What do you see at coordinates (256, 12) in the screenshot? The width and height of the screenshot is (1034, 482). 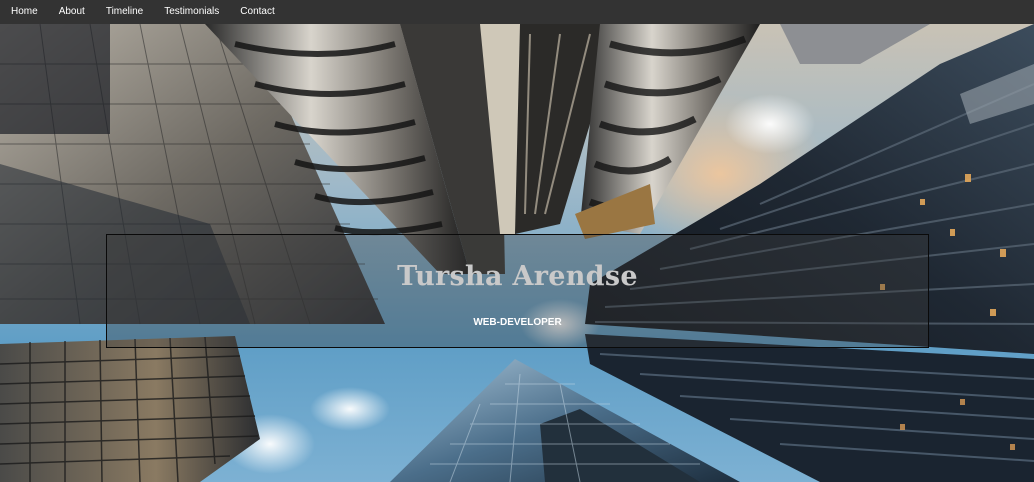 I see `nav-link-contact: Contact` at bounding box center [256, 12].